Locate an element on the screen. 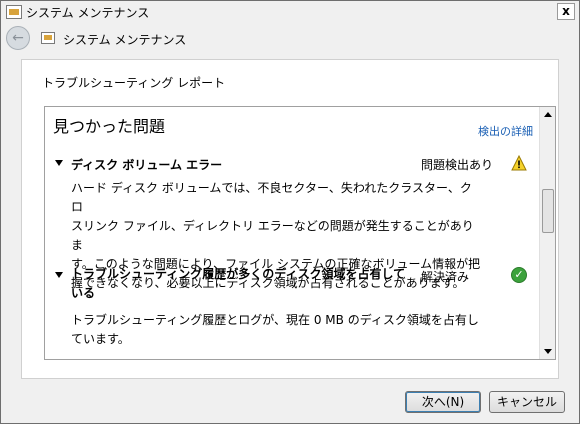  issue-status: 解決済み is located at coordinates (445, 277).